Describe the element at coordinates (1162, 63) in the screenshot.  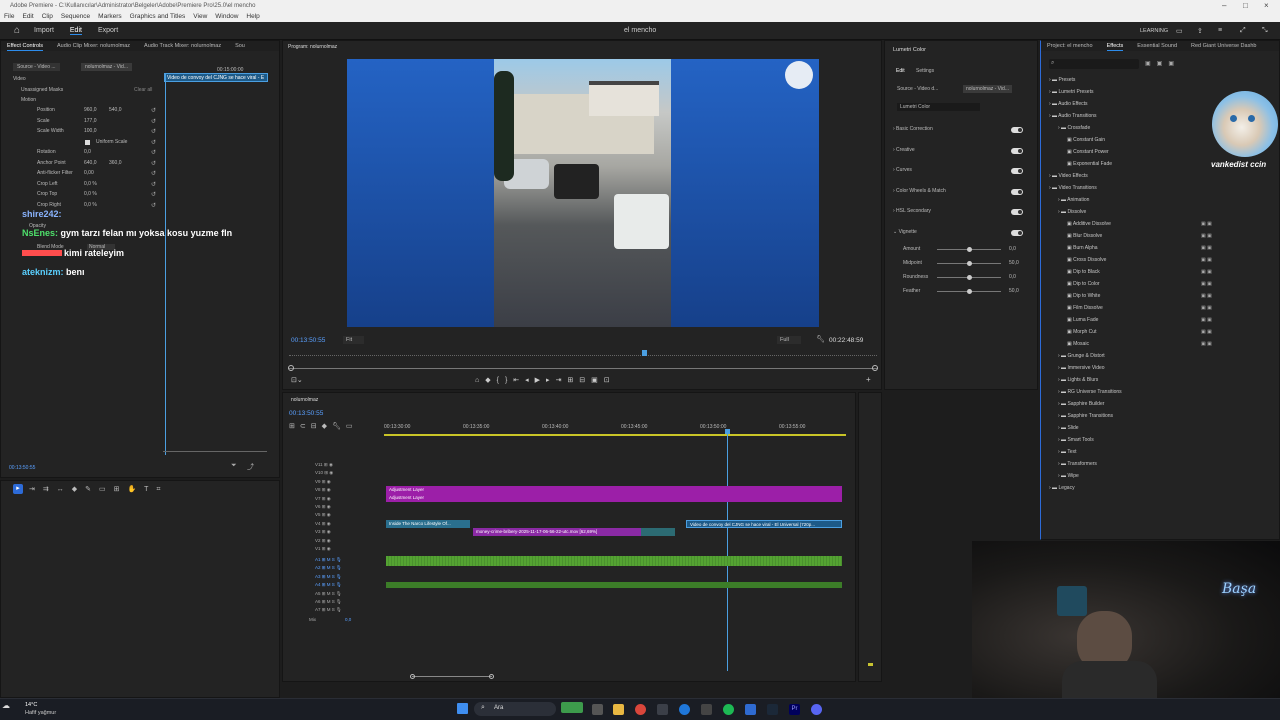
I see `effect-filter-icons: ▣▣▣` at that location.